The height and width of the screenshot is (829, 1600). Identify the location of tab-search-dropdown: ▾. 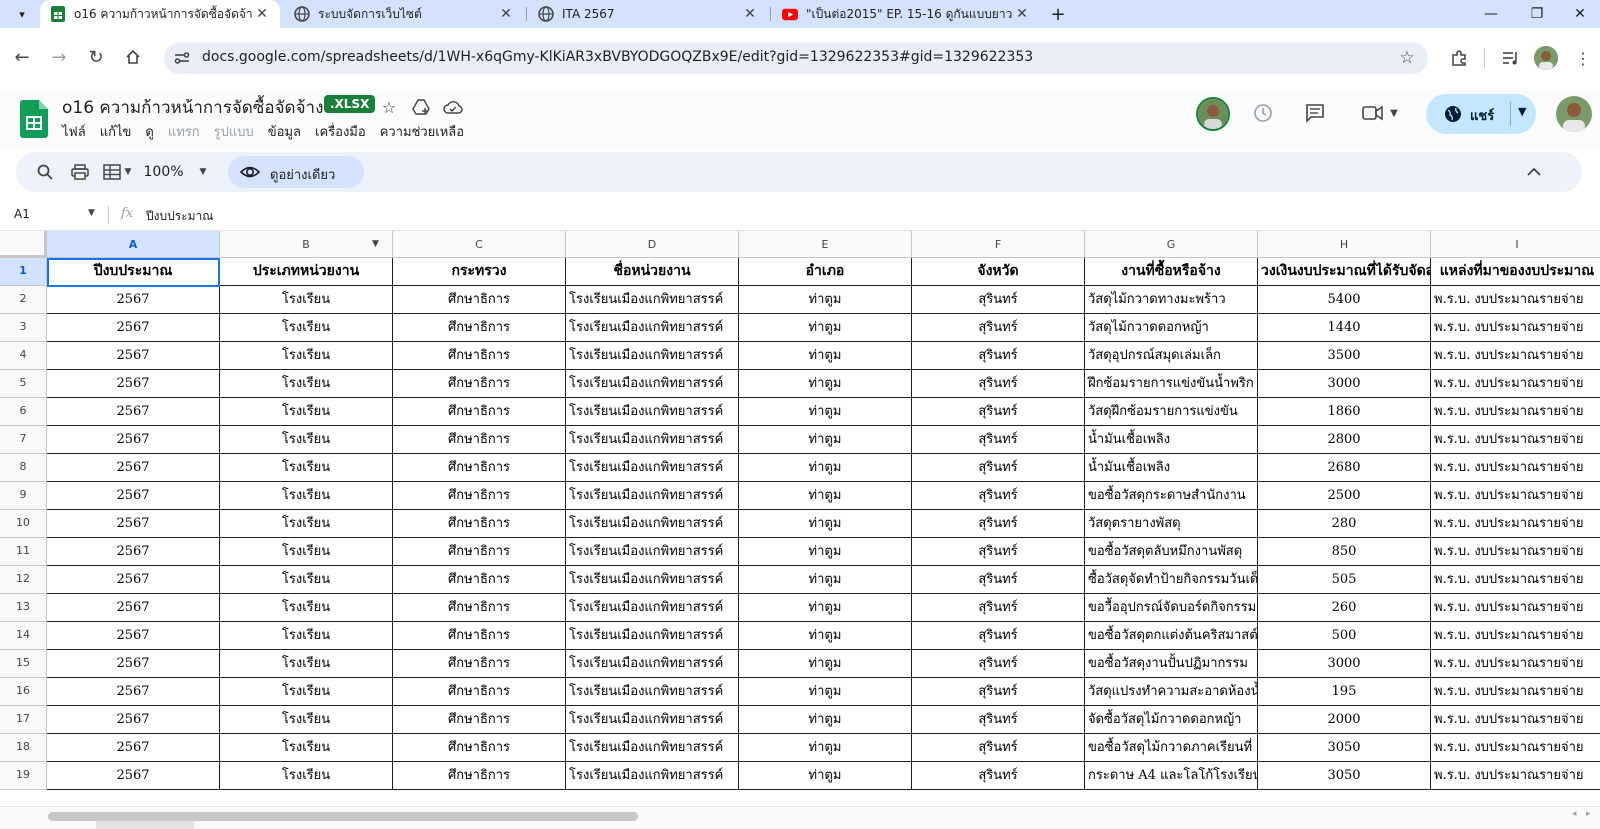
(22, 14).